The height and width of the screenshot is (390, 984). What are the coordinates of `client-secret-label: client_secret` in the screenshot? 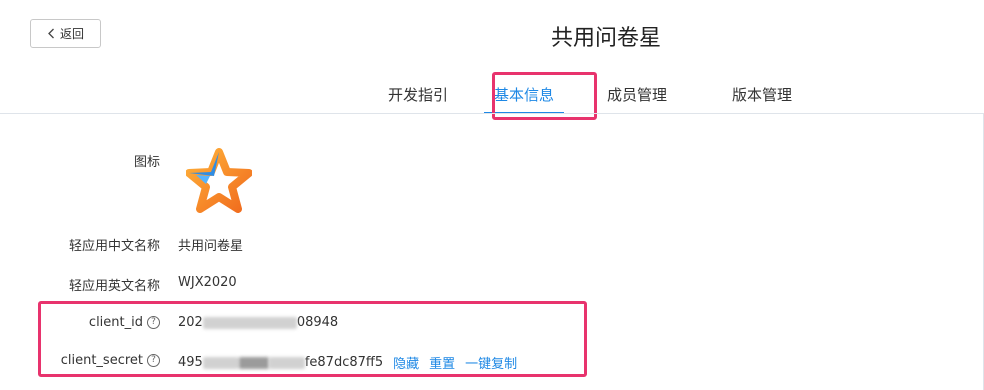 It's located at (101, 360).